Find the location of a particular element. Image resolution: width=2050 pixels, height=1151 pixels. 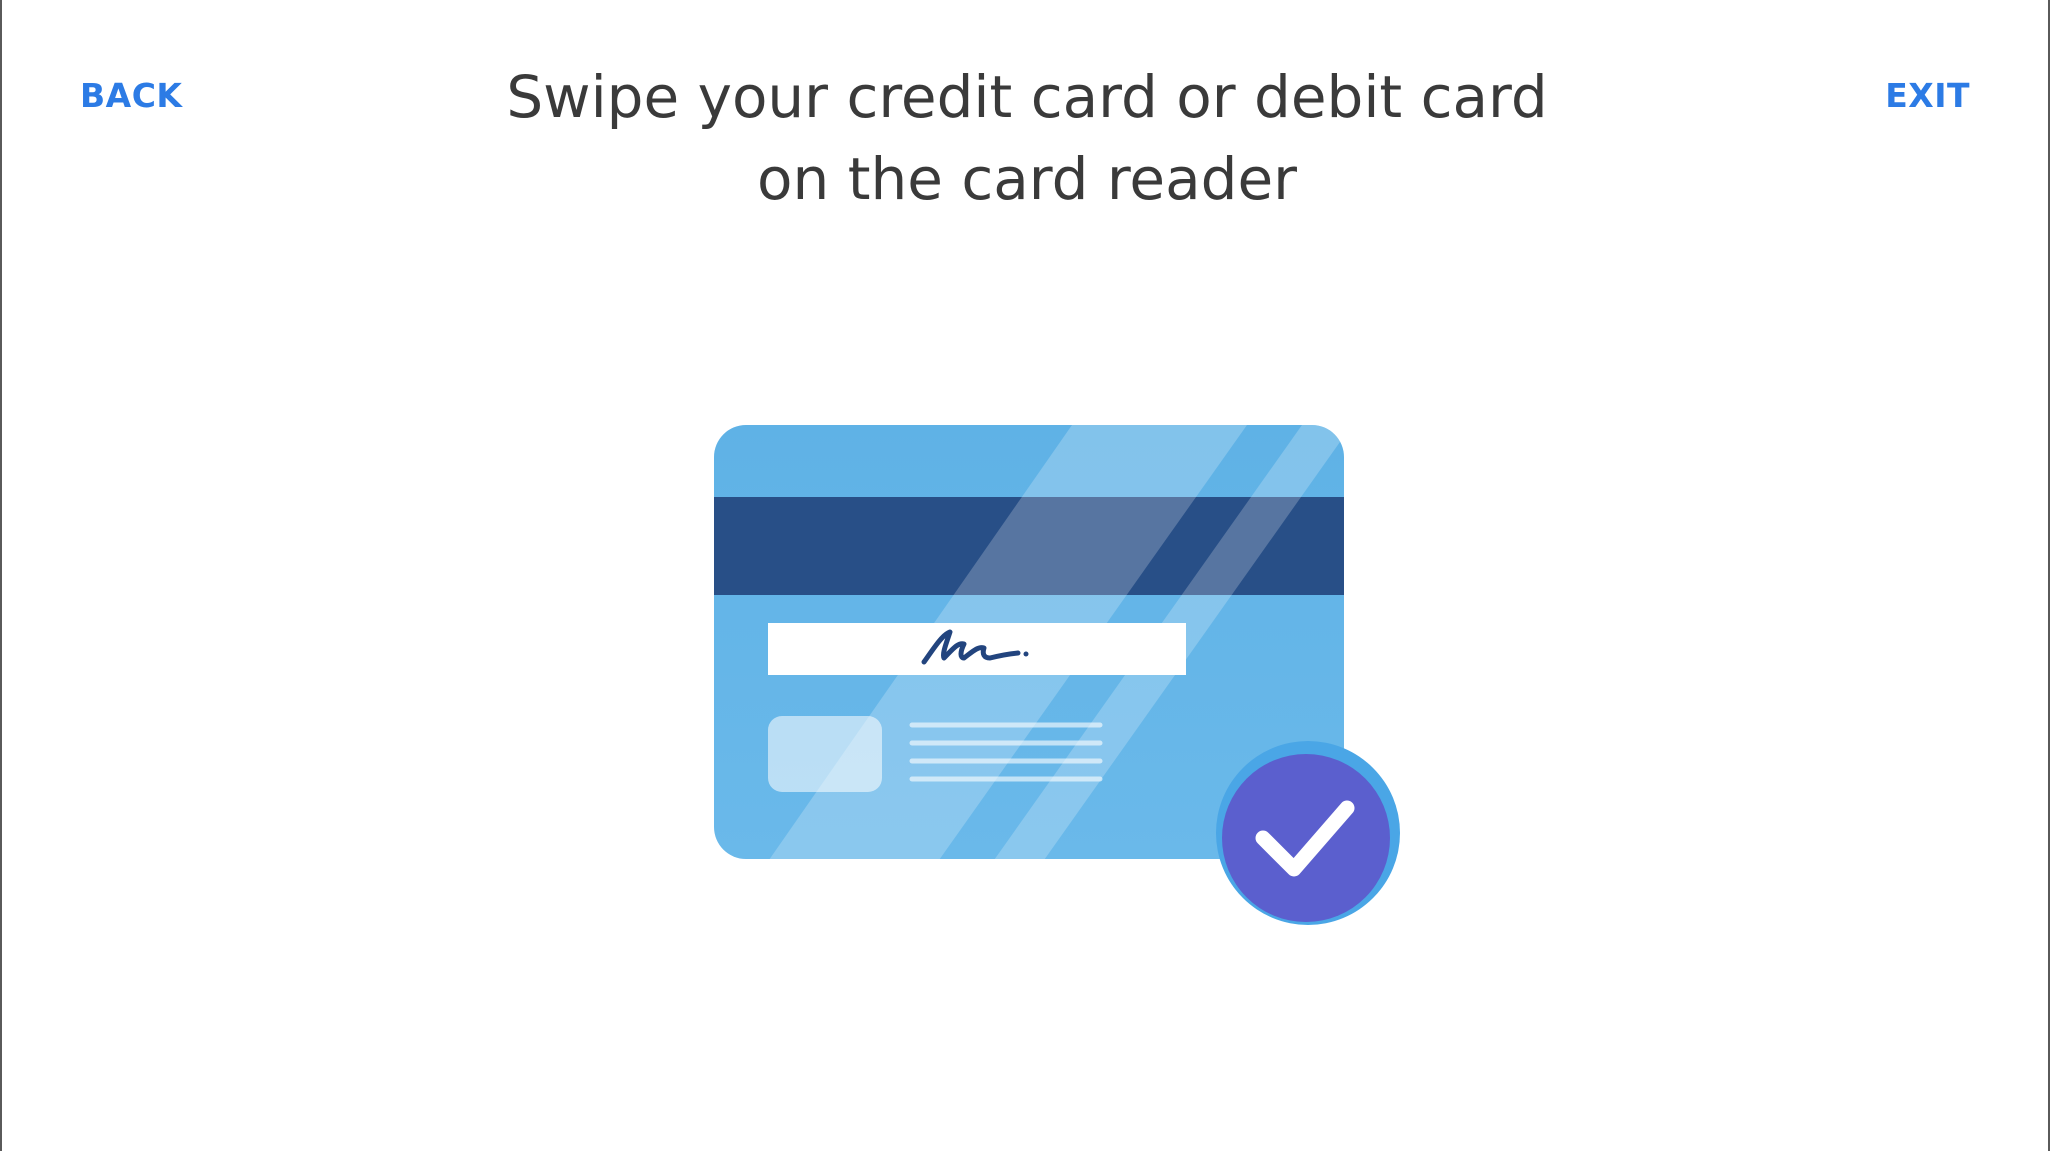

title-line-1: Swipe your credit card or debit card is located at coordinates (1027, 97).